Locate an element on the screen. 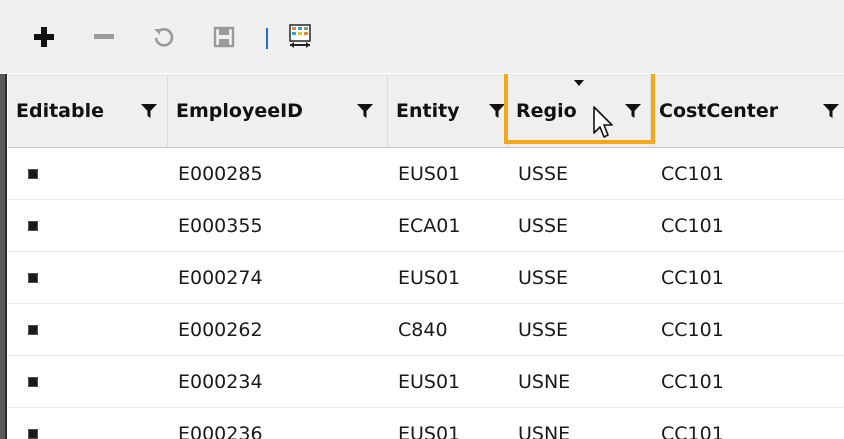  employee-id-cell: E000355 is located at coordinates (278, 226).